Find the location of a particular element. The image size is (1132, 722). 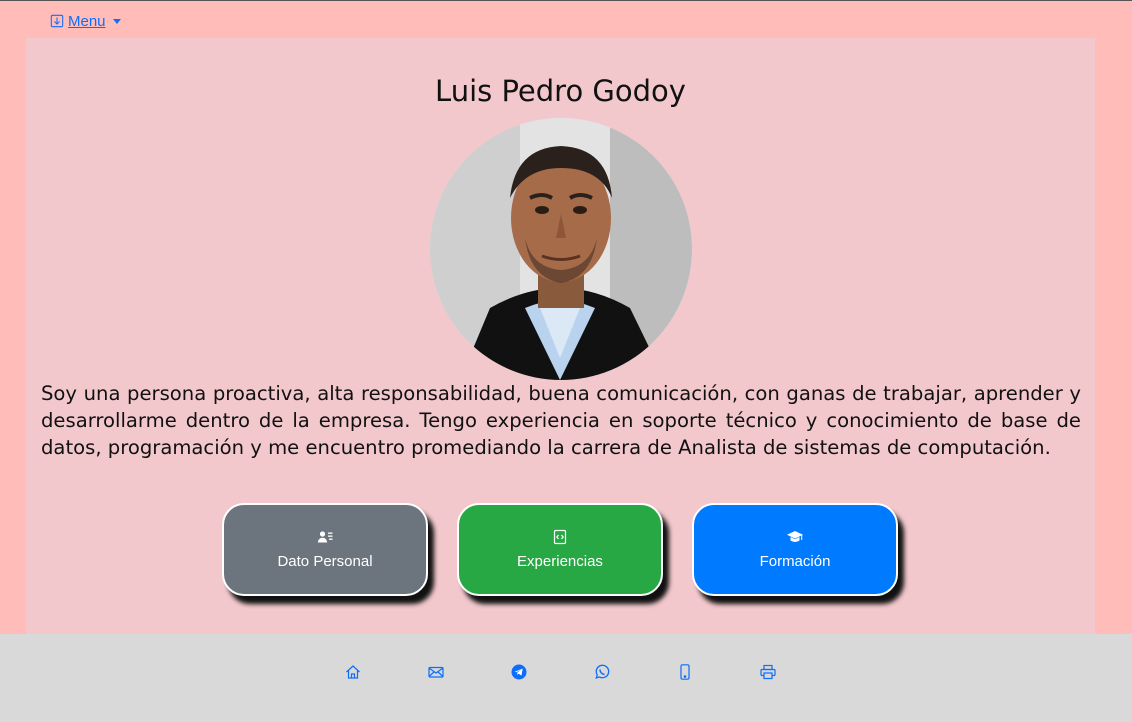

formacion-label: Formación is located at coordinates (795, 561).